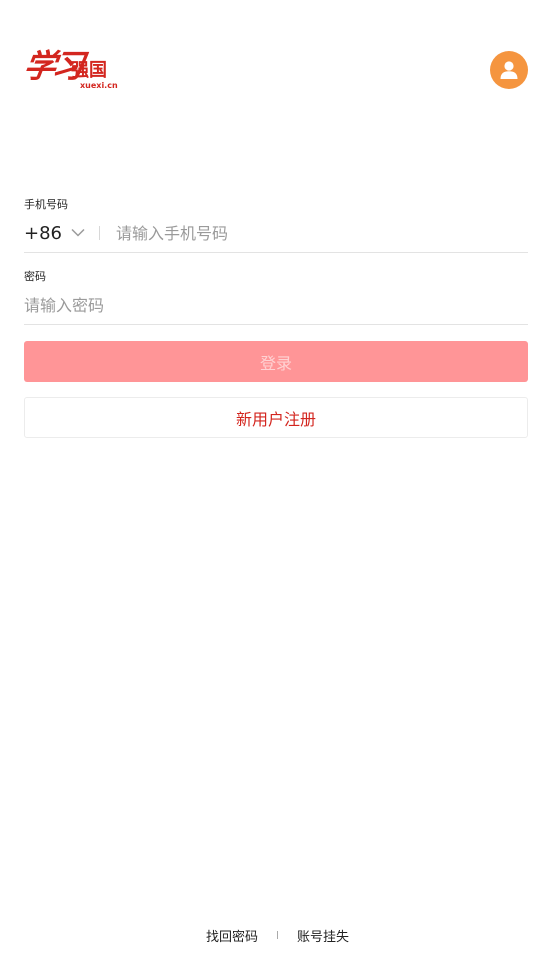  I want to click on password-input, so click(276, 305).